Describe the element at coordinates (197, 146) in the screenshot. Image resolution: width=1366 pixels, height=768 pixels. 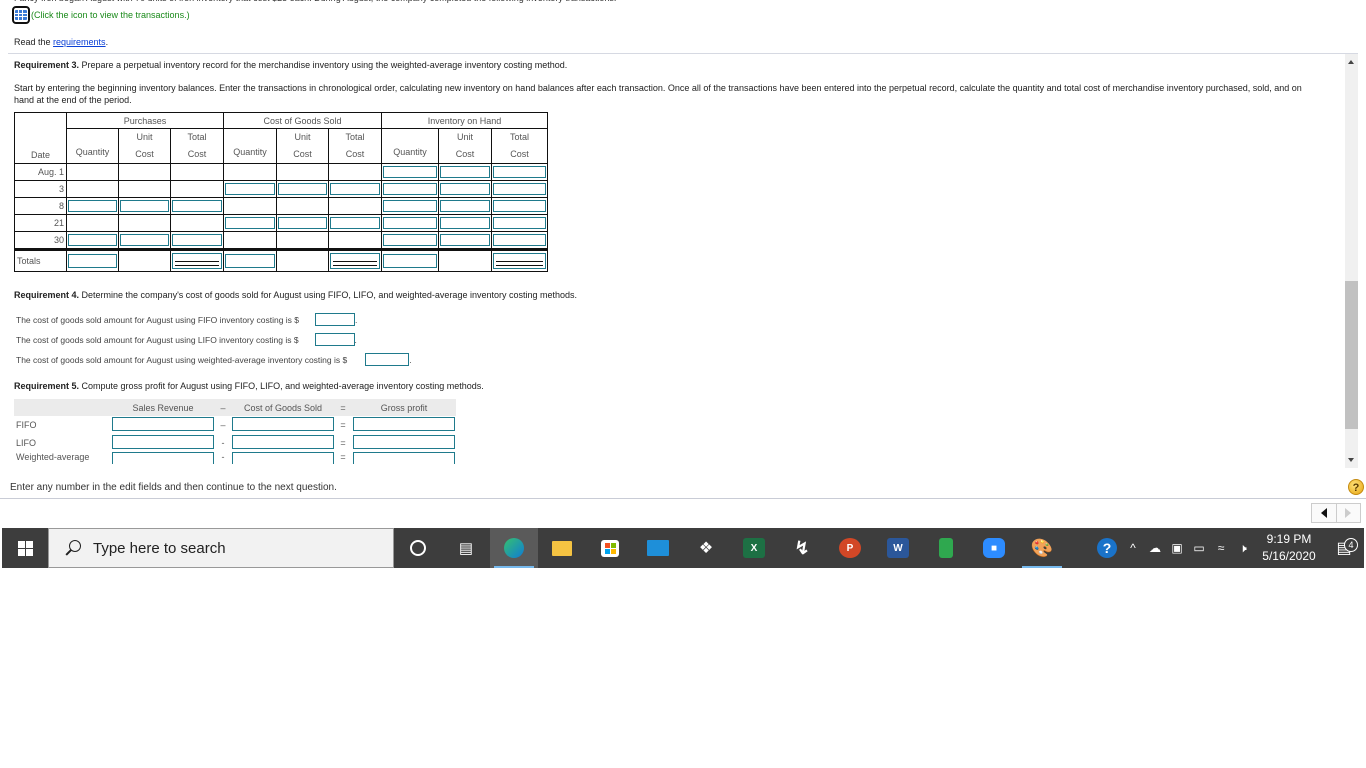
I see `col-header: Total Cost` at that location.